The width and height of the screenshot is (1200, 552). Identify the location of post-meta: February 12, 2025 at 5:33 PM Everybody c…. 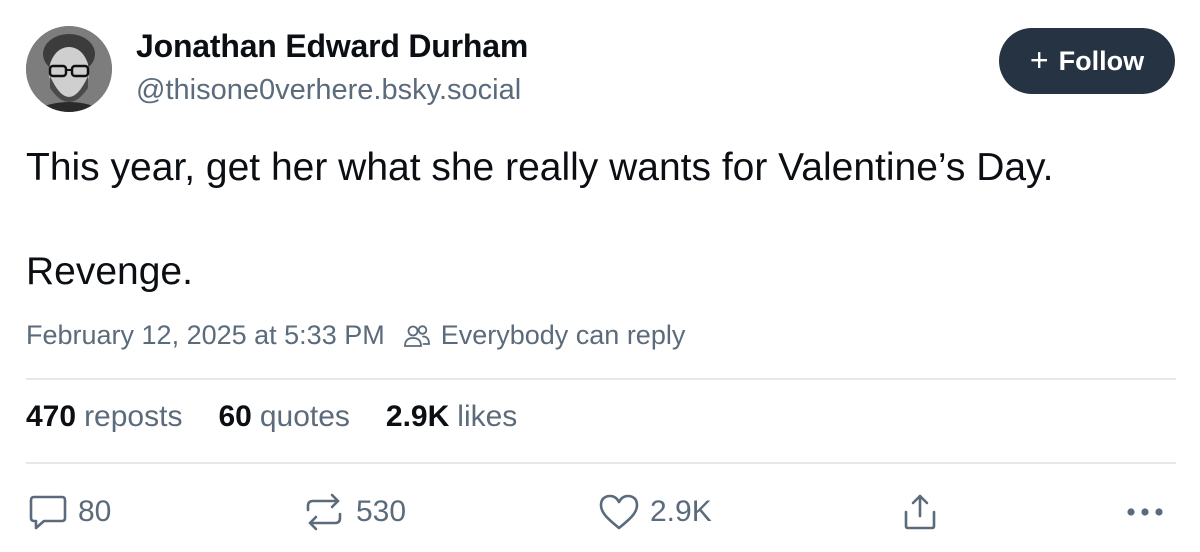
(355, 335).